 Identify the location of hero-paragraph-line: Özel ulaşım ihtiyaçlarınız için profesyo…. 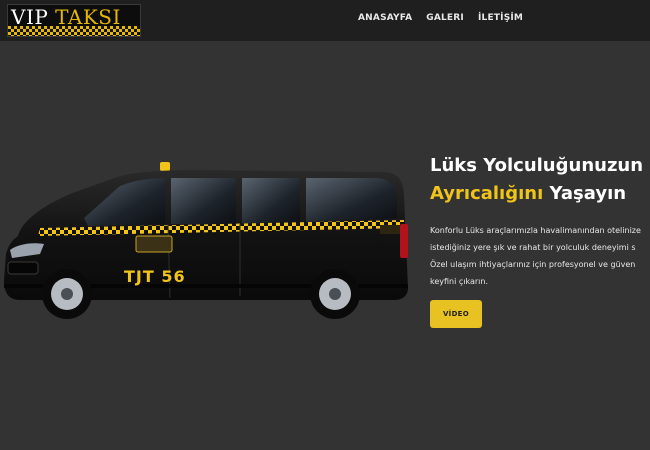
(533, 264).